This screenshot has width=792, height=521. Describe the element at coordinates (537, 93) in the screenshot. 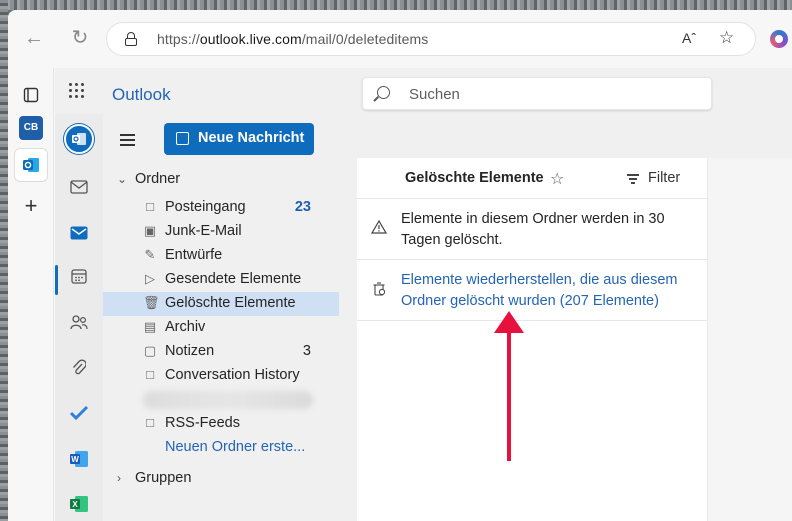

I see `search-box: Suchen` at that location.